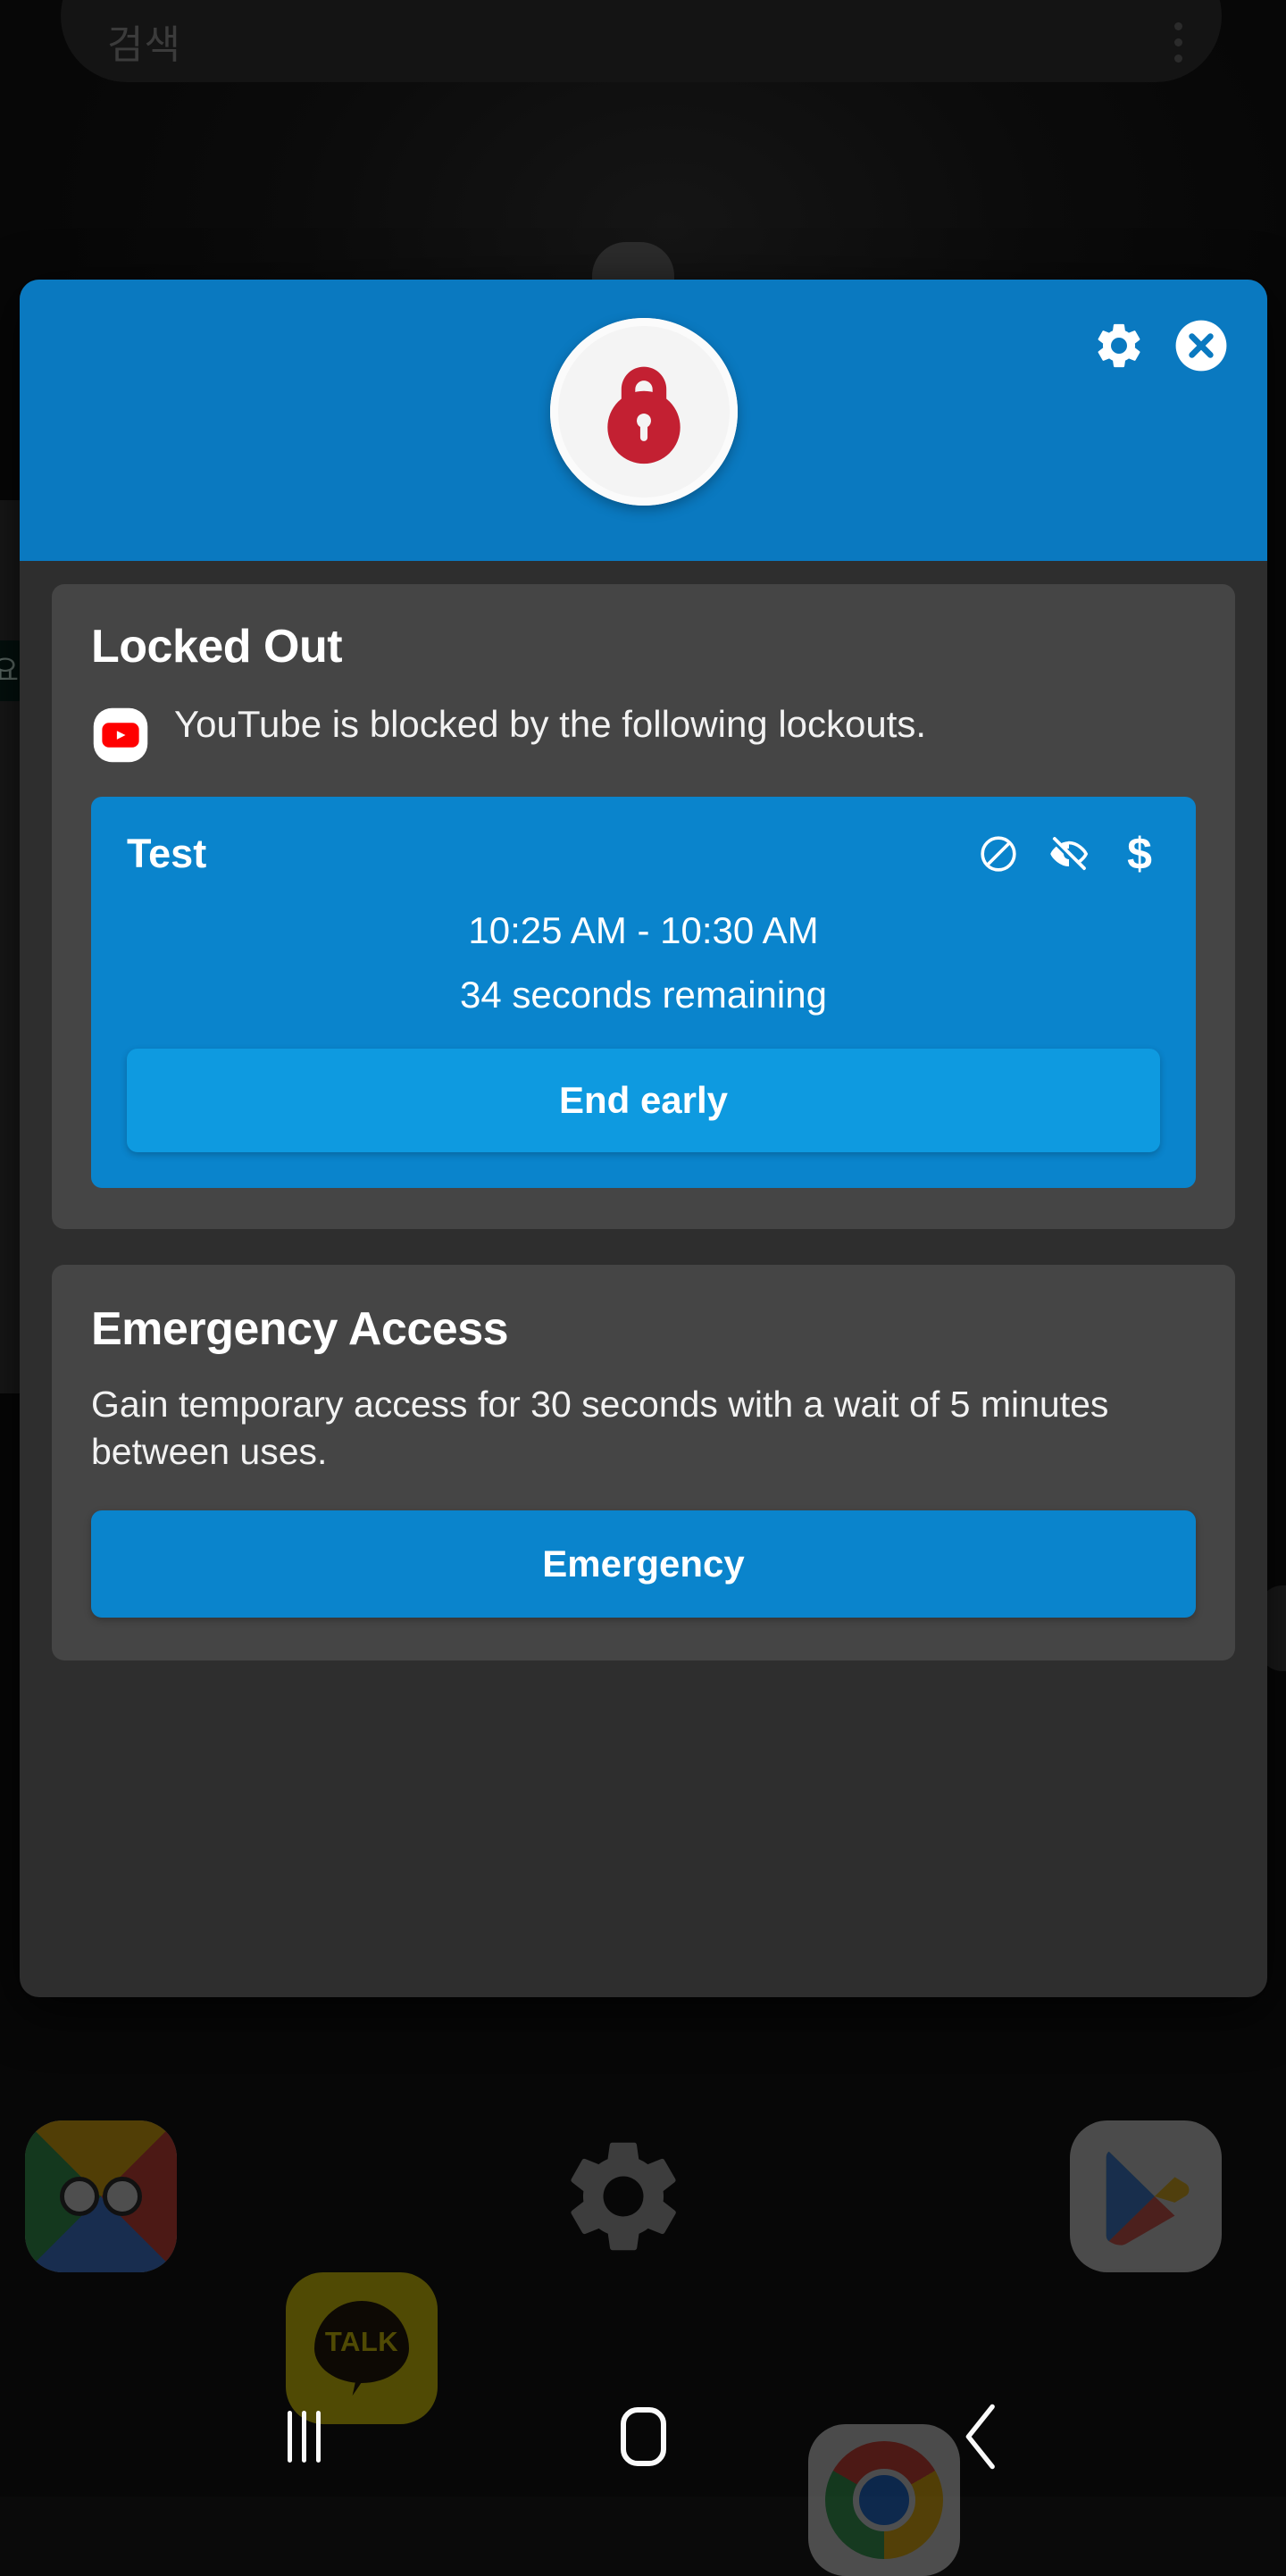 The height and width of the screenshot is (2576, 1286). What do you see at coordinates (362, 2342) in the screenshot?
I see `kakaotalk-icon: TALK` at bounding box center [362, 2342].